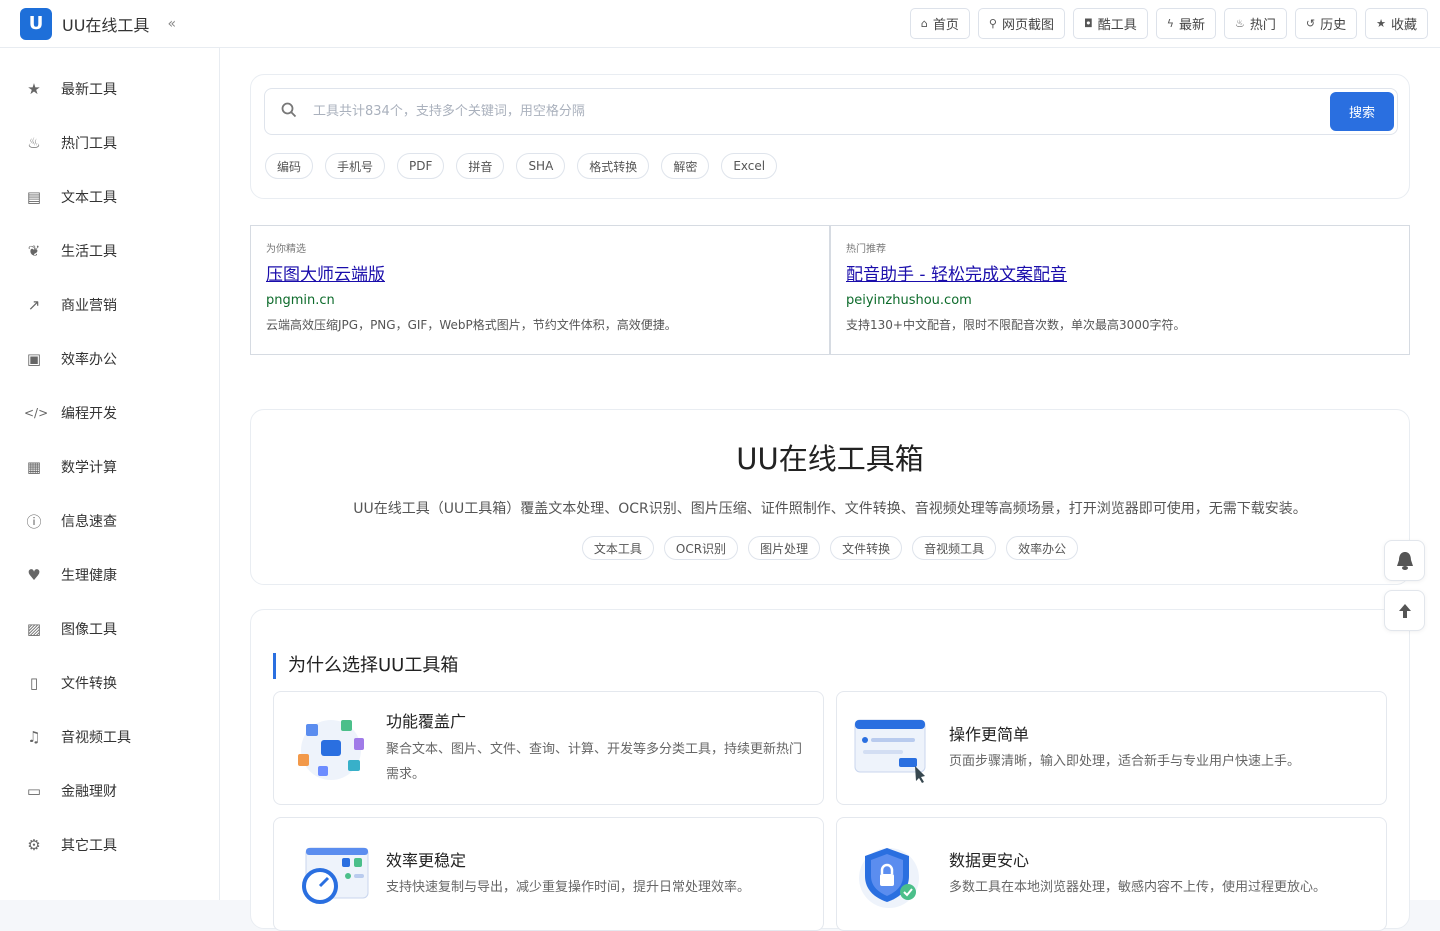  I want to click on hero-tag: OCR识别, so click(701, 548).